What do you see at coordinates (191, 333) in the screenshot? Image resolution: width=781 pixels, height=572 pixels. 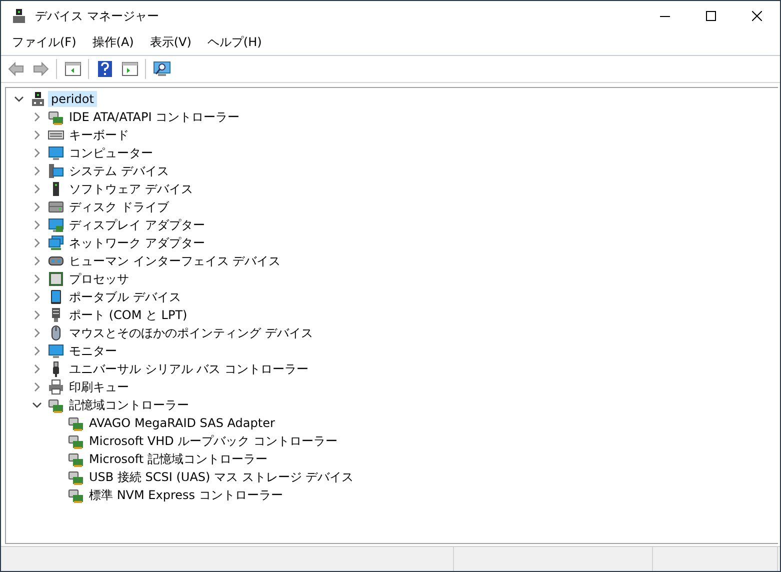 I see `tree-item: マウスとそのほかのポインティング デバイス` at bounding box center [191, 333].